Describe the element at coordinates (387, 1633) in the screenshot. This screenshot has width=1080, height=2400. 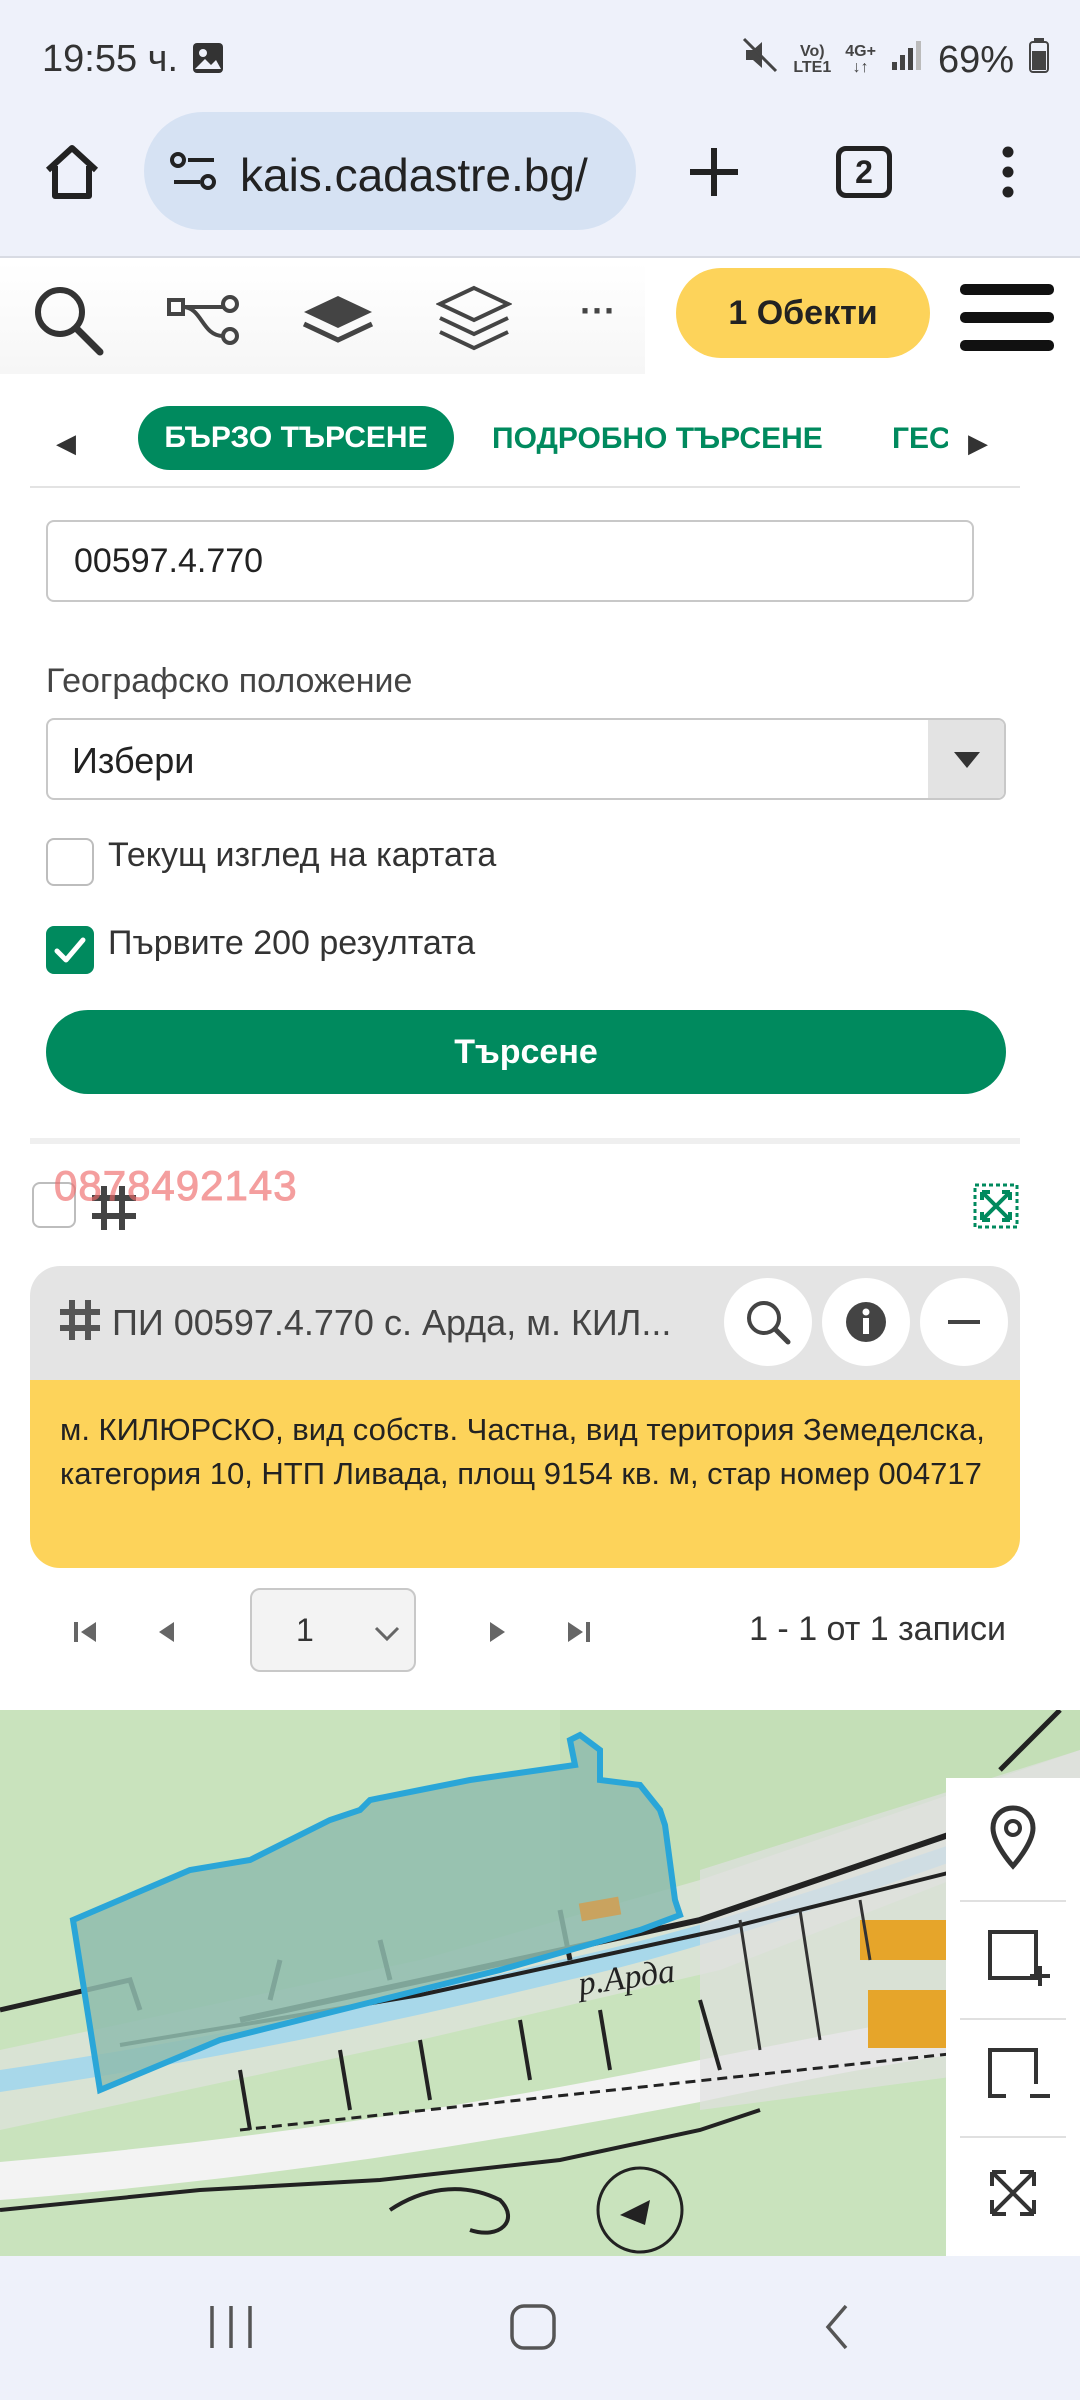
I see `page-select-chevron-icon` at that location.